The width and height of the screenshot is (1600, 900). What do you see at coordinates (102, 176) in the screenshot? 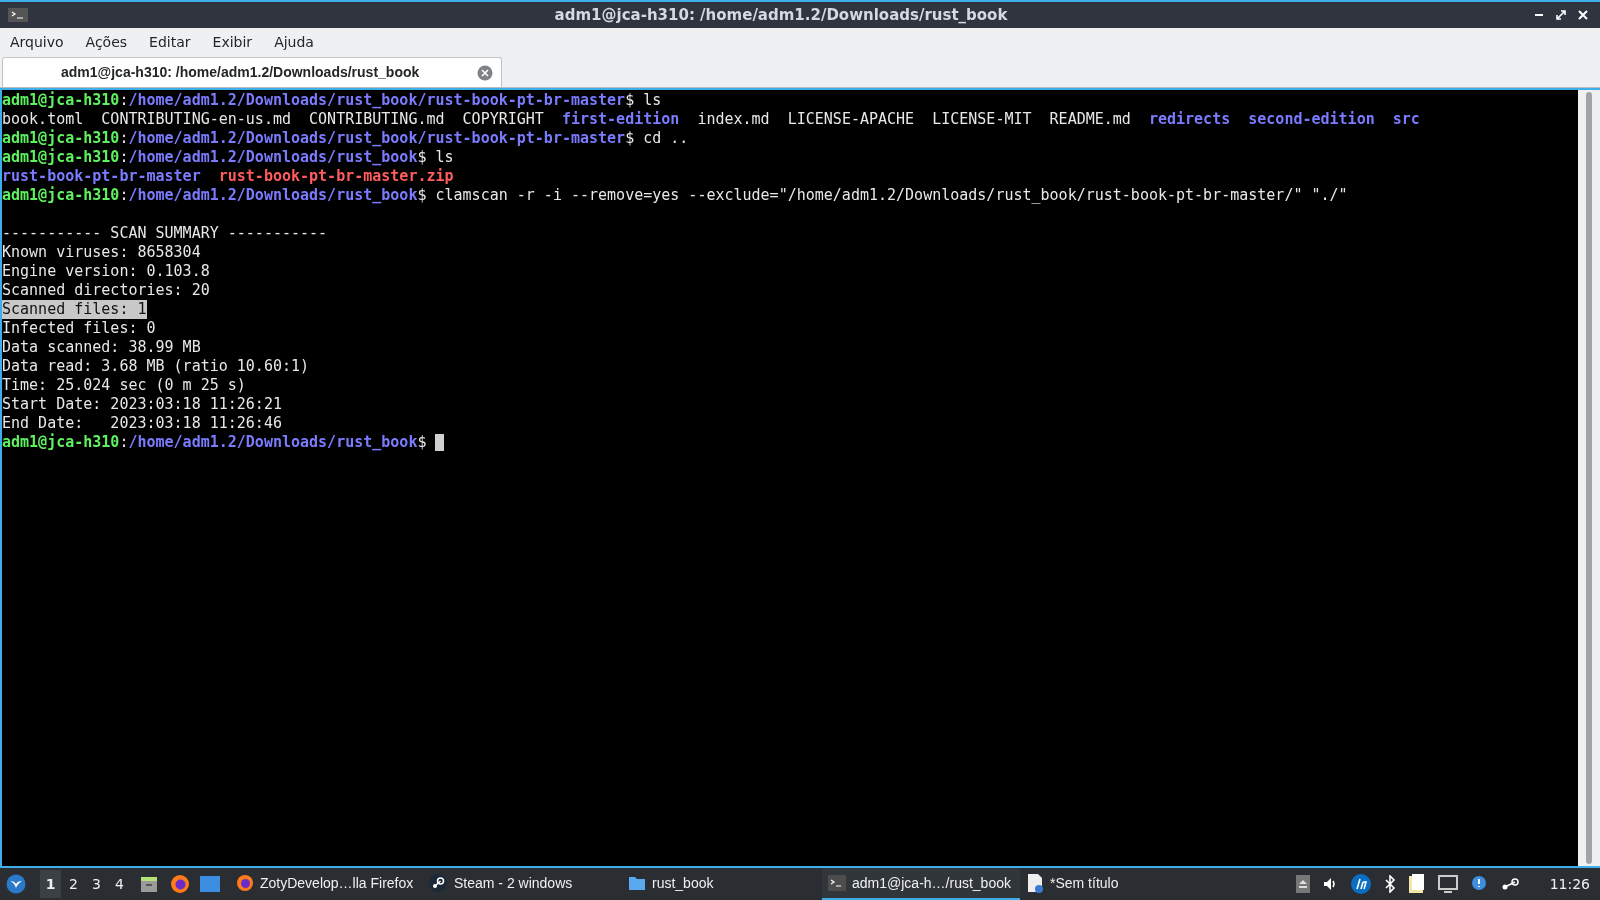
I see `directory-name: rust-book-pt-br-master` at bounding box center [102, 176].